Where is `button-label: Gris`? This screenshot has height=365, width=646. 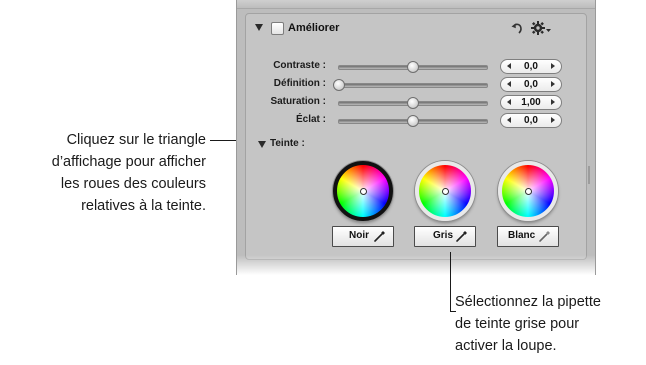
button-label: Gris is located at coordinates (443, 235).